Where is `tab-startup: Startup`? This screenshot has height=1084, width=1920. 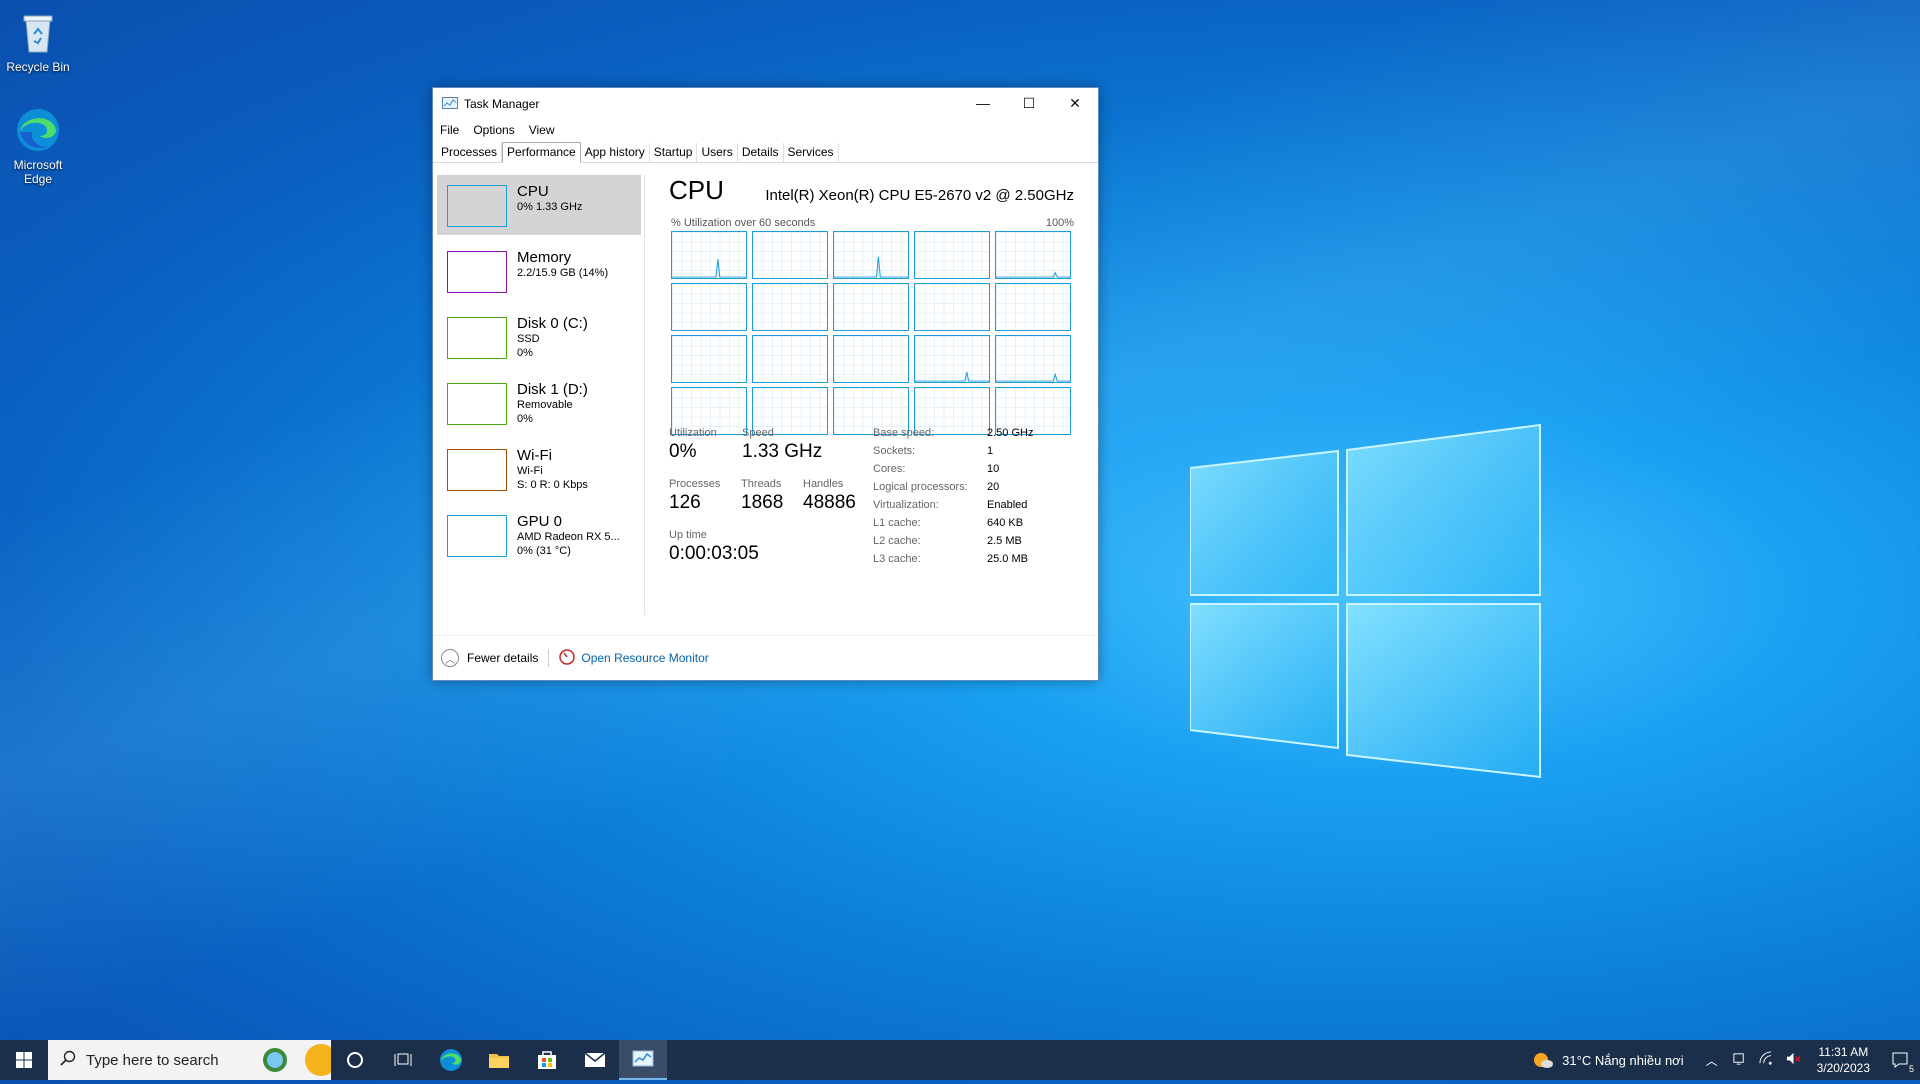 tab-startup: Startup is located at coordinates (674, 152).